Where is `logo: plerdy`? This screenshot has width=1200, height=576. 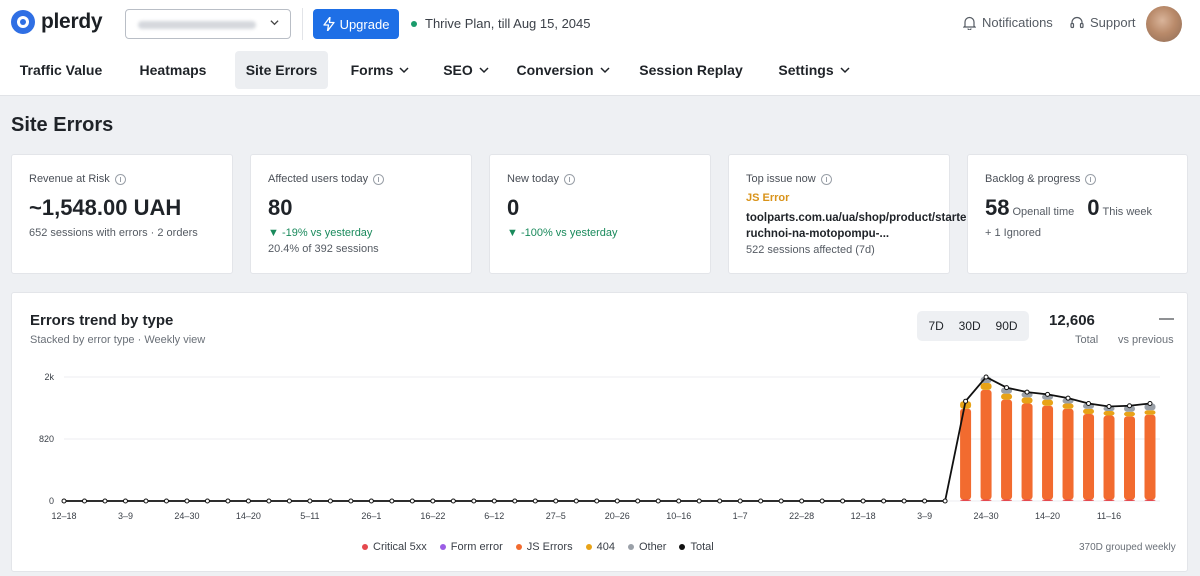 logo: plerdy is located at coordinates (57, 22).